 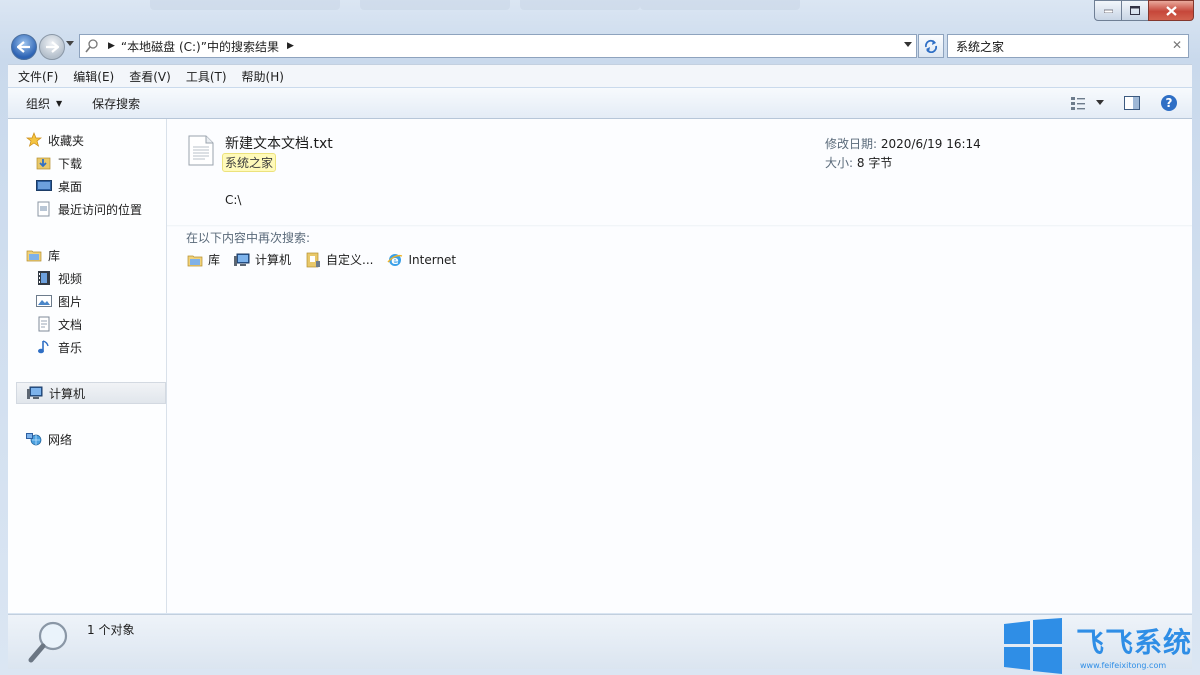 I want to click on sidebar-item-label: 下载, so click(x=70, y=163).